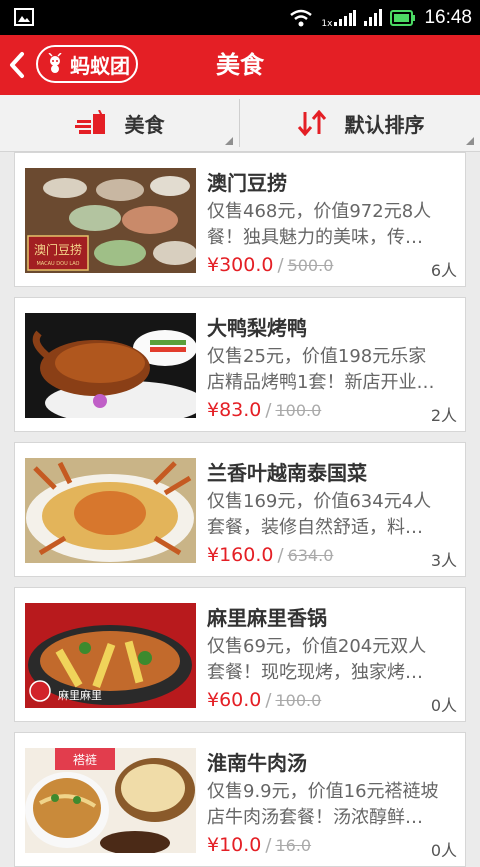  Describe the element at coordinates (317, 646) in the screenshot. I see `deal-desc-line: 仅售69元，价值204元双人` at that location.